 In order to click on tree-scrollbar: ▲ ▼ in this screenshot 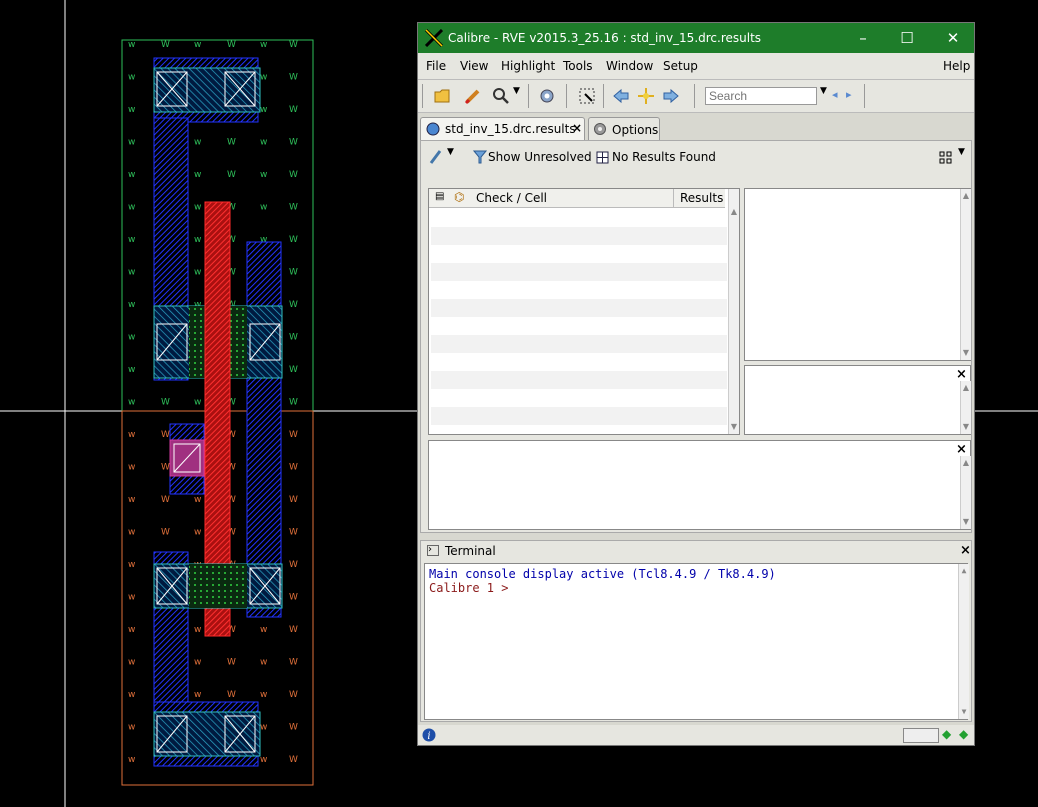, I will do `click(733, 311)`.